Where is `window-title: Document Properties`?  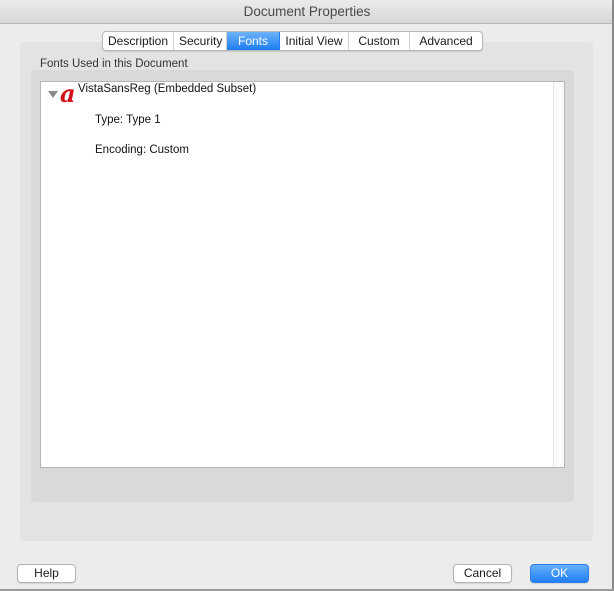 window-title: Document Properties is located at coordinates (307, 11).